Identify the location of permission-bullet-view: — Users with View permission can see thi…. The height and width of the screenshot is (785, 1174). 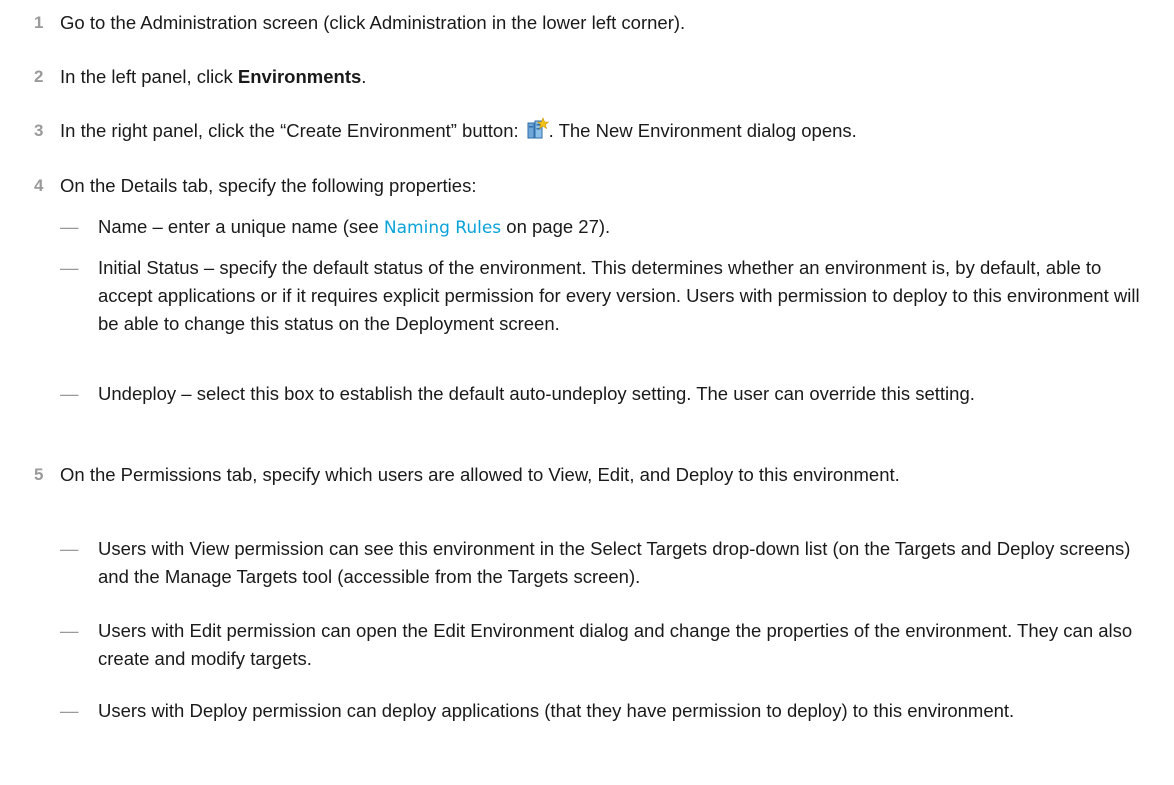
(610, 565).